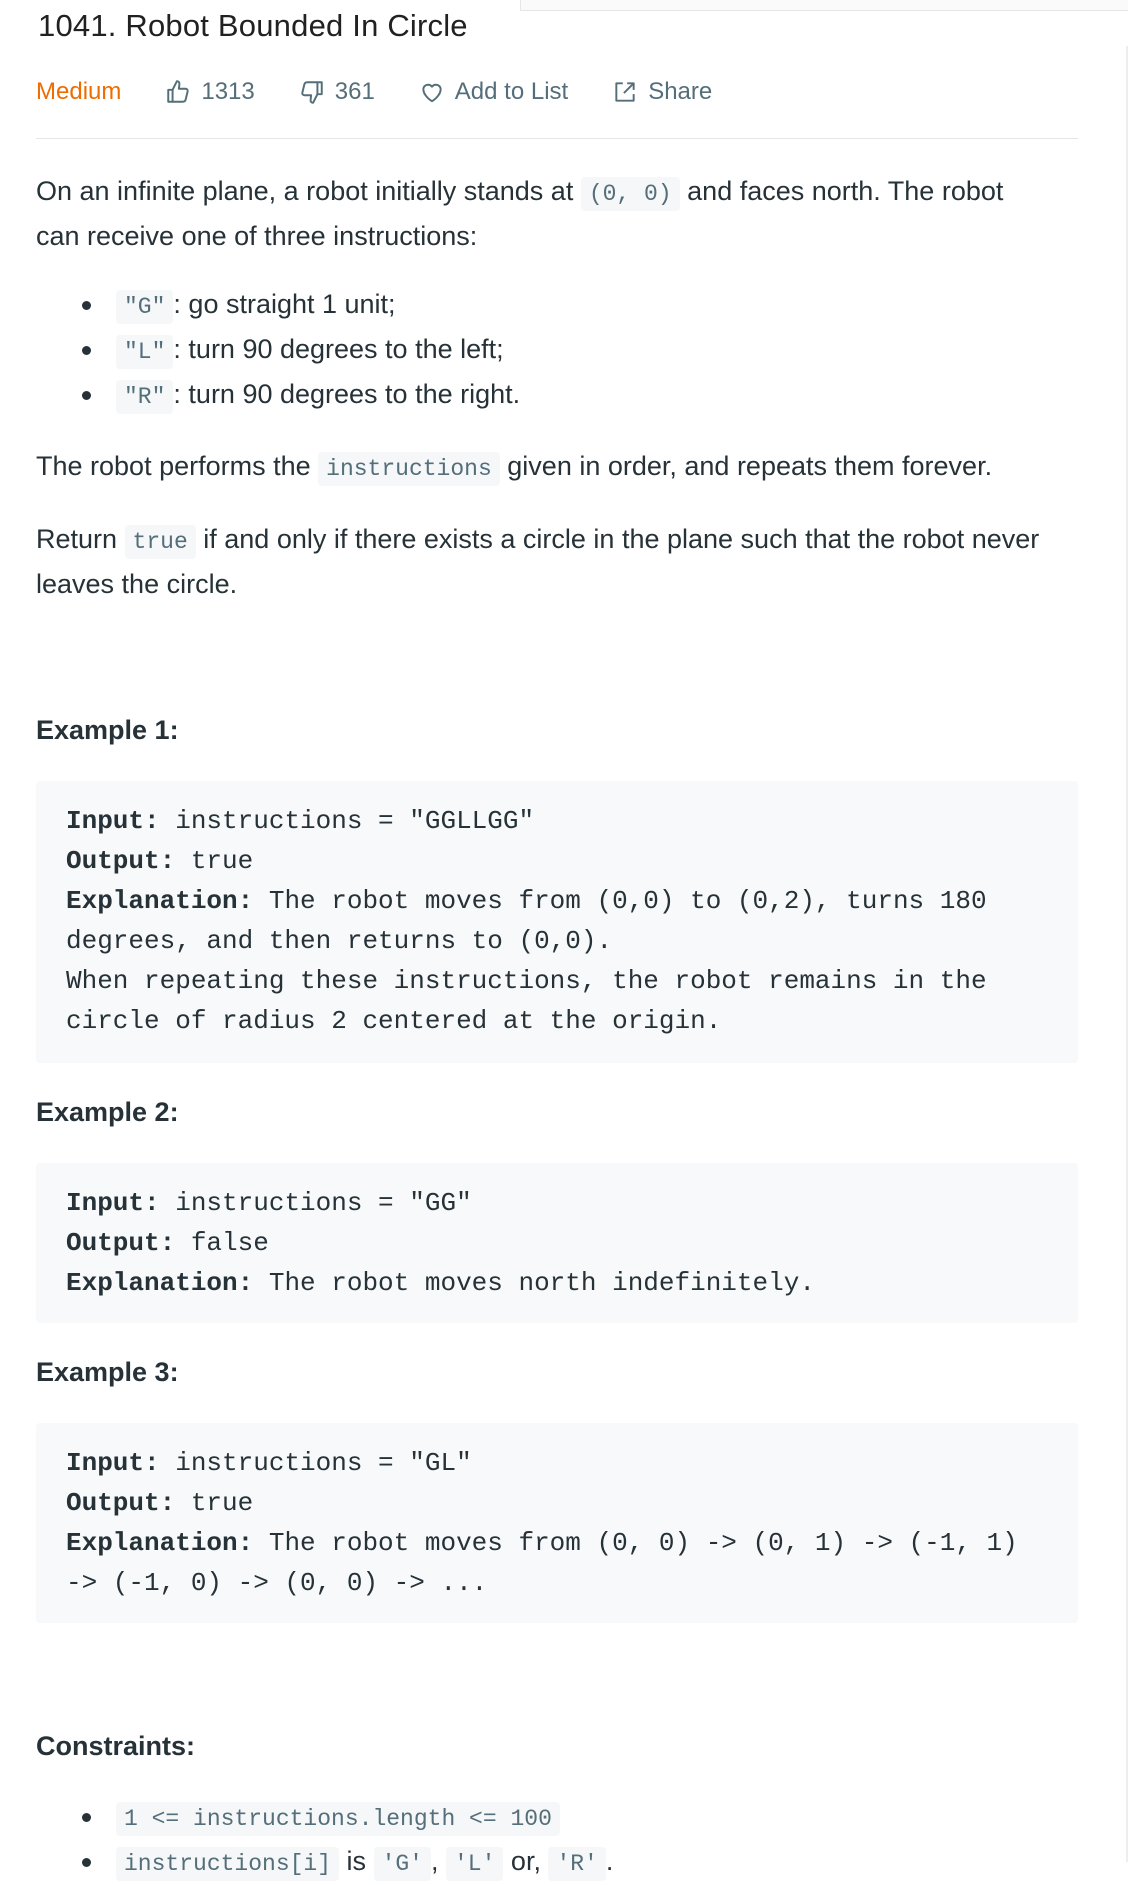 This screenshot has width=1128, height=1885. What do you see at coordinates (347, 394) in the screenshot?
I see `instruction-text: : turn 90 degrees to the right.` at bounding box center [347, 394].